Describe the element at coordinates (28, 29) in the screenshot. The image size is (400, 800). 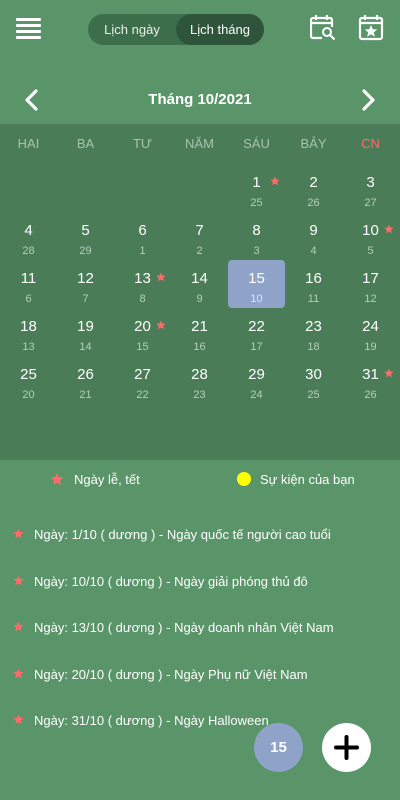
I see `menu-icon` at that location.